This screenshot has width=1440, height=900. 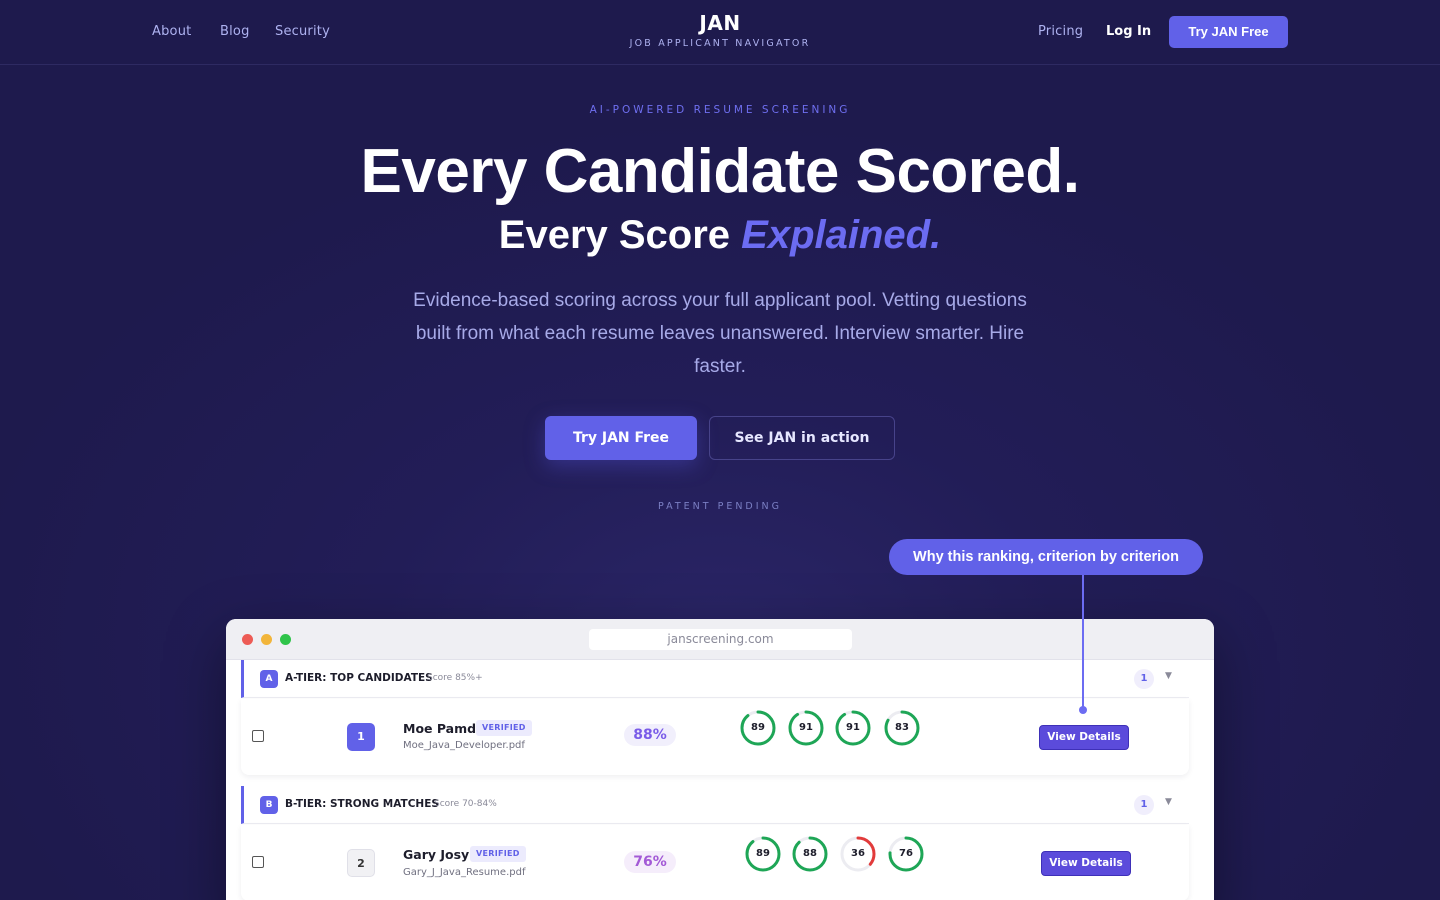 I want to click on tier-range: Score 70-84%, so click(x=465, y=804).